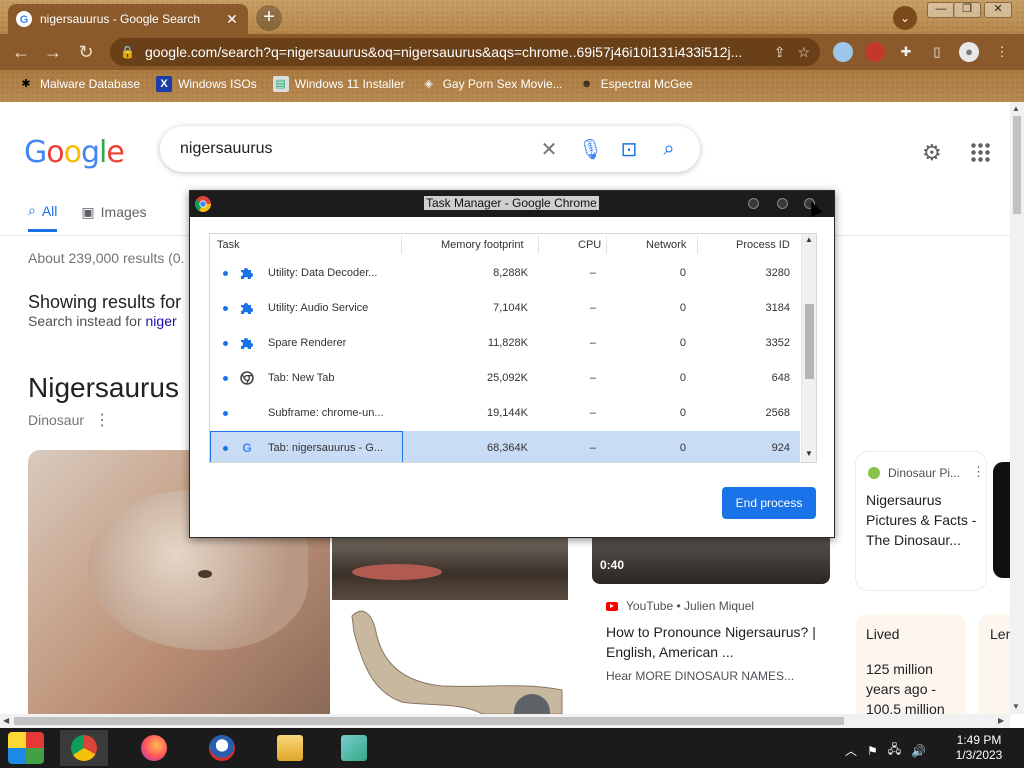 This screenshot has height=768, width=1024. What do you see at coordinates (918, 751) in the screenshot?
I see `volume-icon: 🔊` at bounding box center [918, 751].